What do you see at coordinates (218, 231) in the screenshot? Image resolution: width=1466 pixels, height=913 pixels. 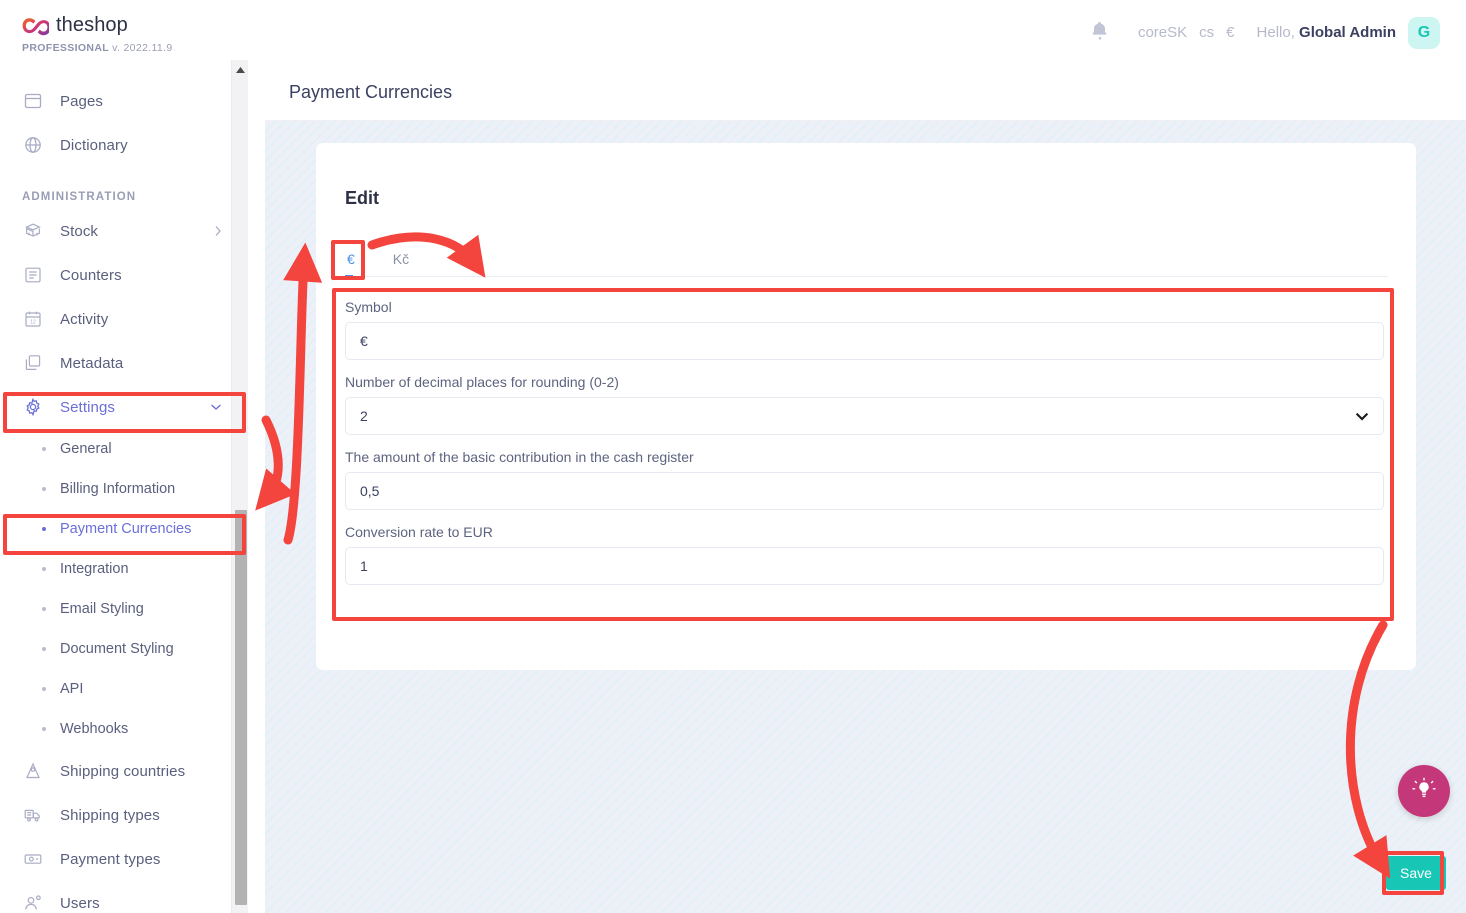 I see `chevron-right-icon` at bounding box center [218, 231].